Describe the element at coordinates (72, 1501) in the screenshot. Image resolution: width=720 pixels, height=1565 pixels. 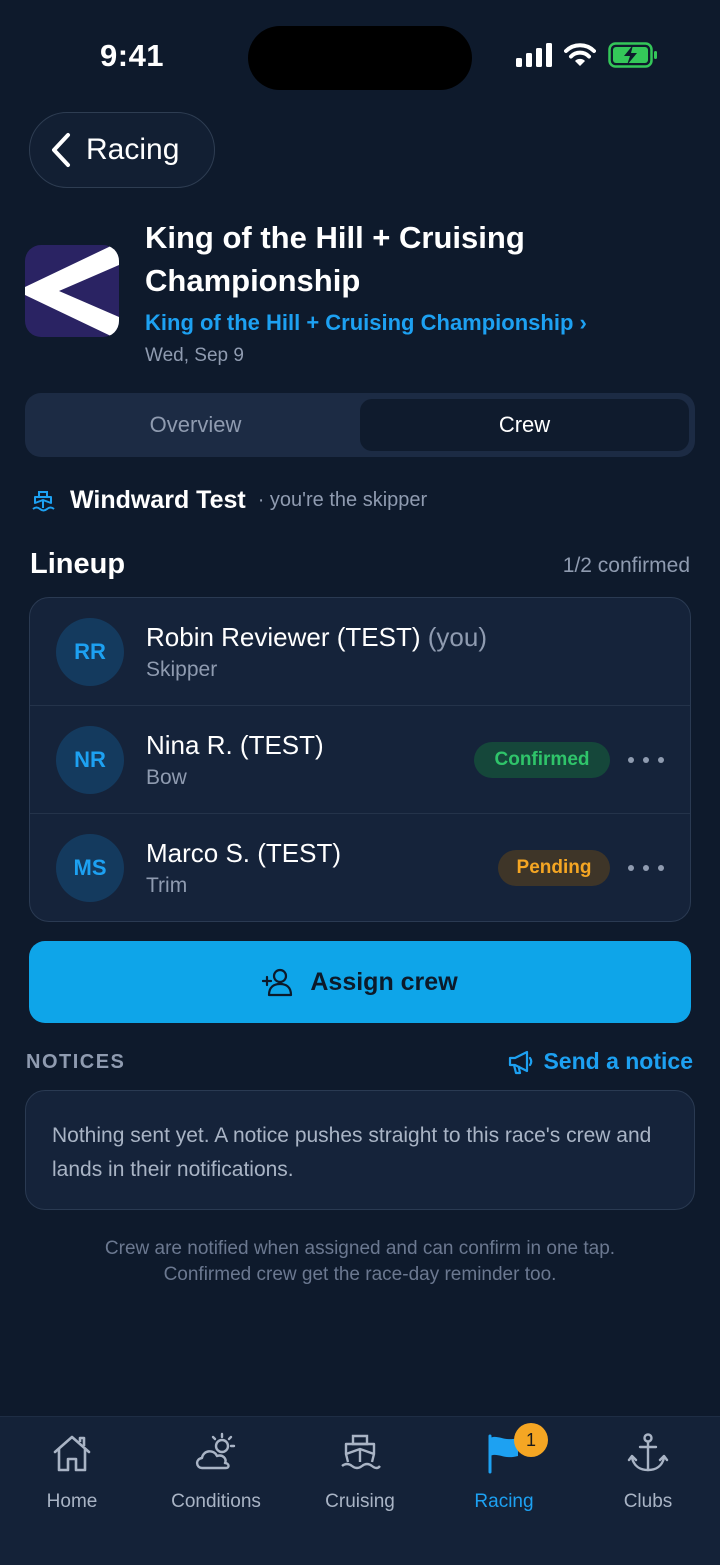
I see `tab-label: Home` at that location.